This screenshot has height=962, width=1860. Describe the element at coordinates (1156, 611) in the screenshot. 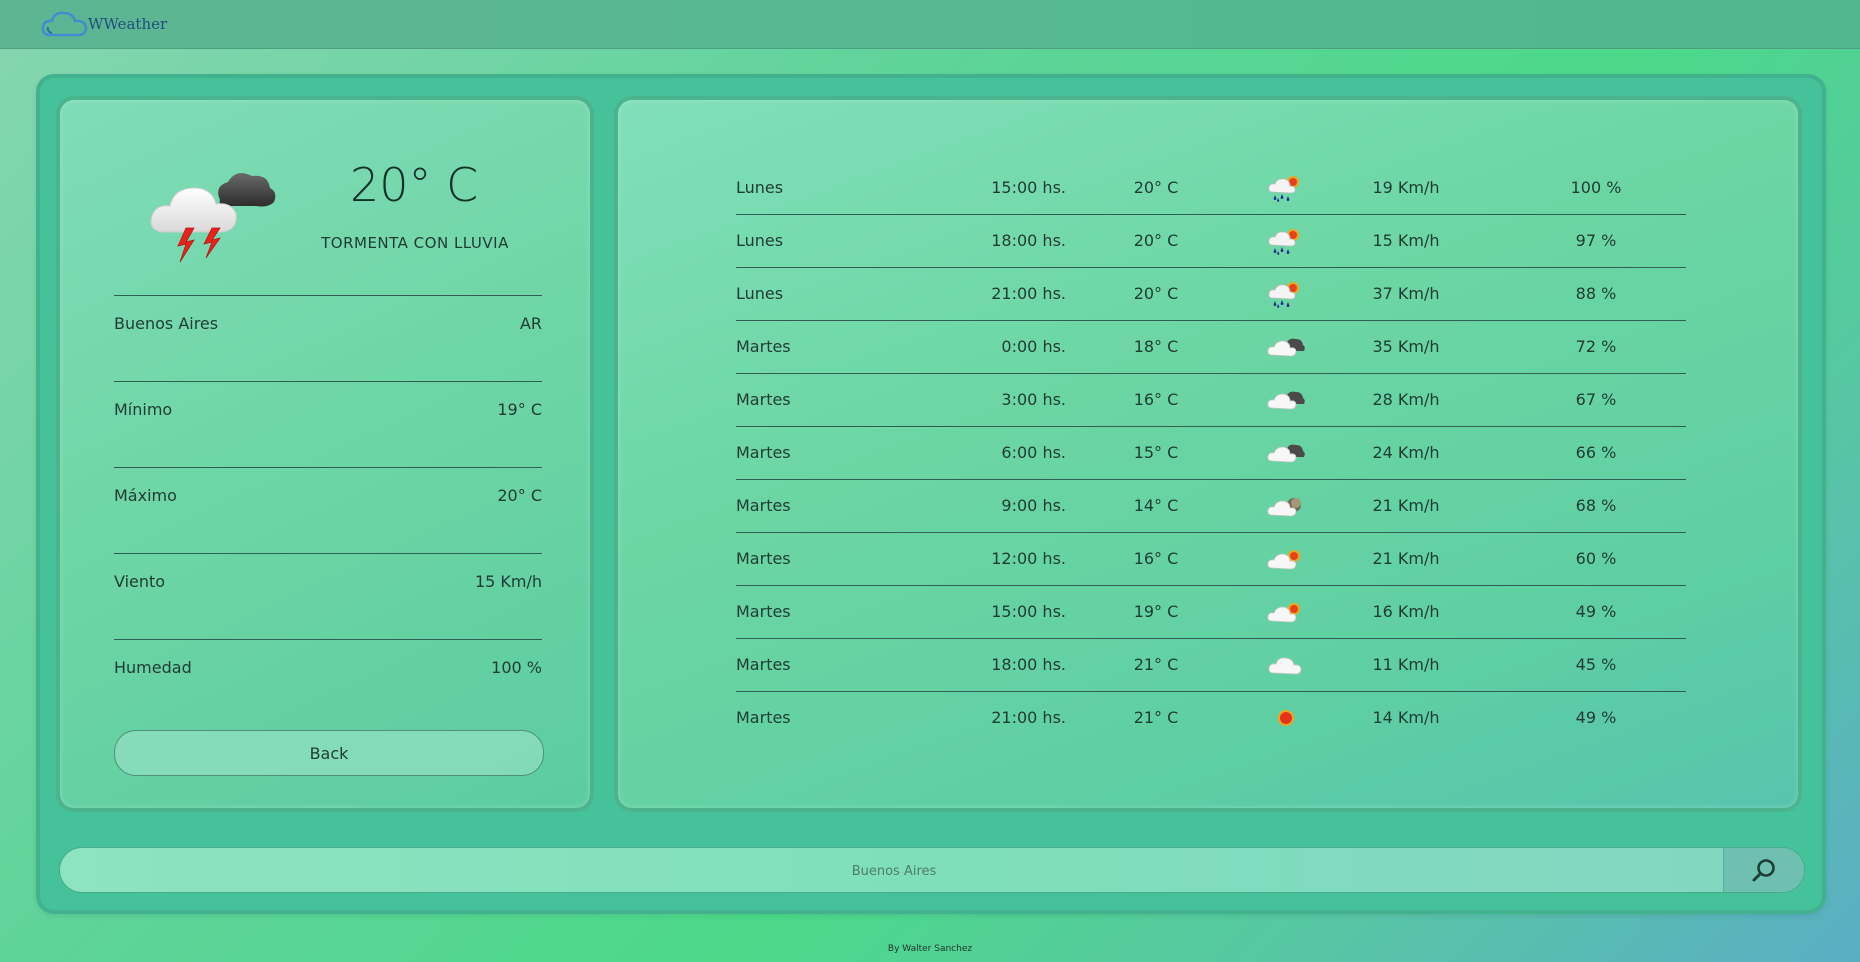

I see `forecast-temp: 19° C` at that location.